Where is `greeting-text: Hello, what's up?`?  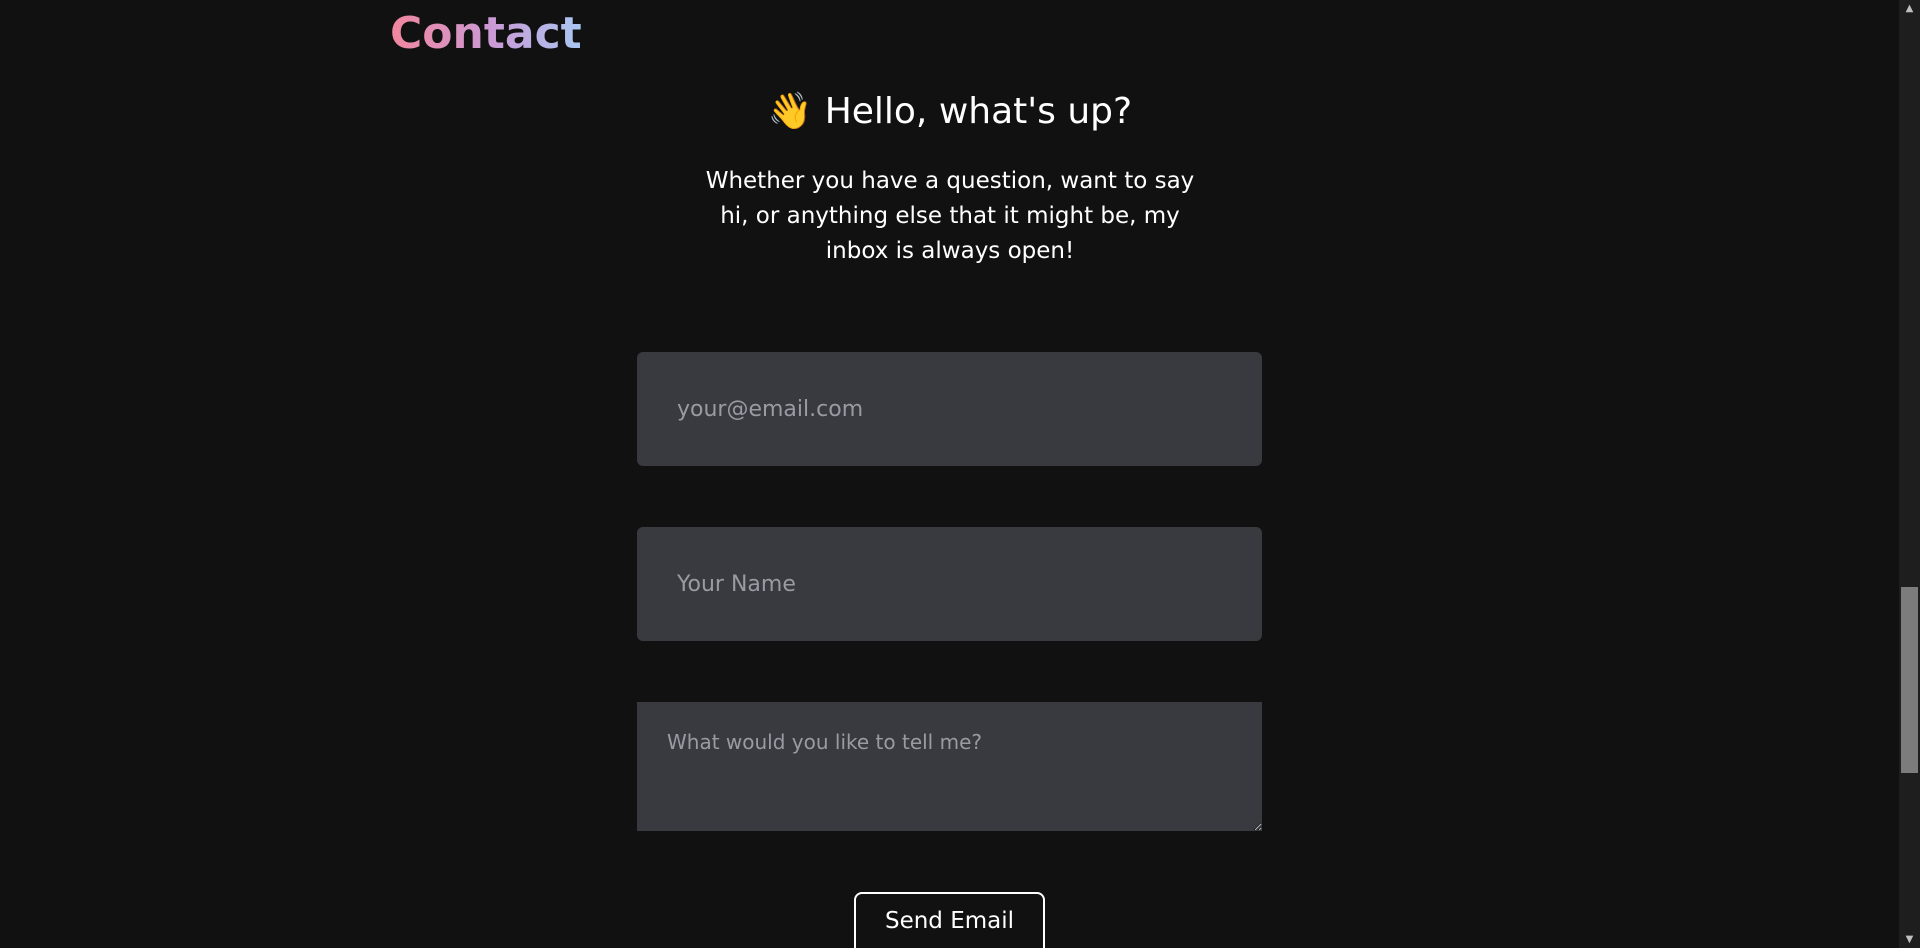
greeting-text: Hello, what's up? is located at coordinates (978, 111).